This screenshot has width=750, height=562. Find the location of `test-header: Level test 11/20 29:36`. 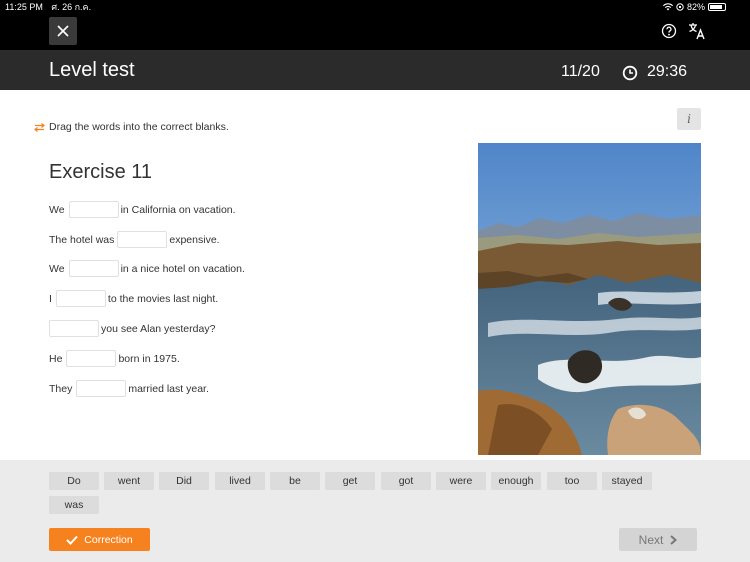

test-header: Level test 11/20 29:36 is located at coordinates (375, 70).